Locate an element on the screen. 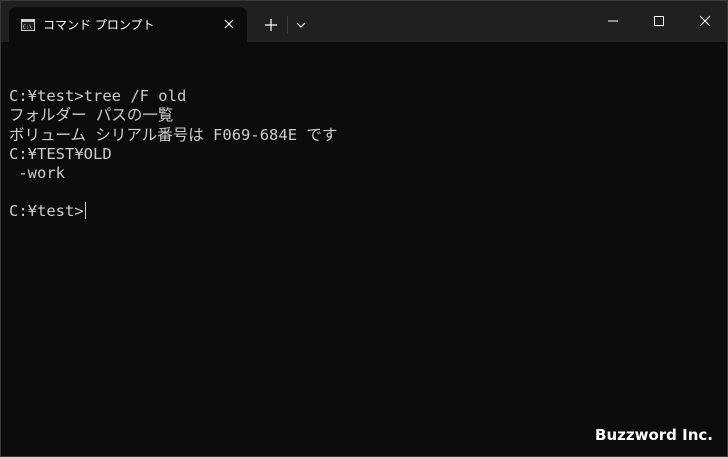 The image size is (728, 457). text-cursor is located at coordinates (85, 211).